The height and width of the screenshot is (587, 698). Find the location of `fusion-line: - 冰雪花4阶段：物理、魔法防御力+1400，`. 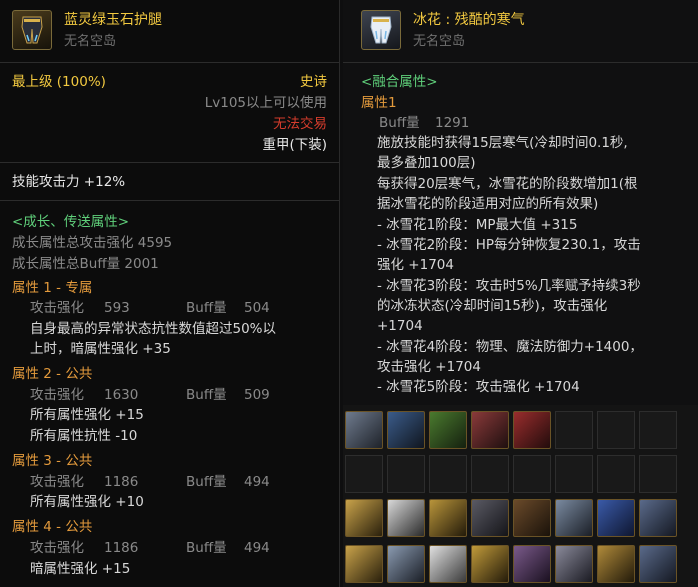

fusion-line: - 冰雪花4阶段：物理、魔法防御力+1400， is located at coordinates (510, 347).